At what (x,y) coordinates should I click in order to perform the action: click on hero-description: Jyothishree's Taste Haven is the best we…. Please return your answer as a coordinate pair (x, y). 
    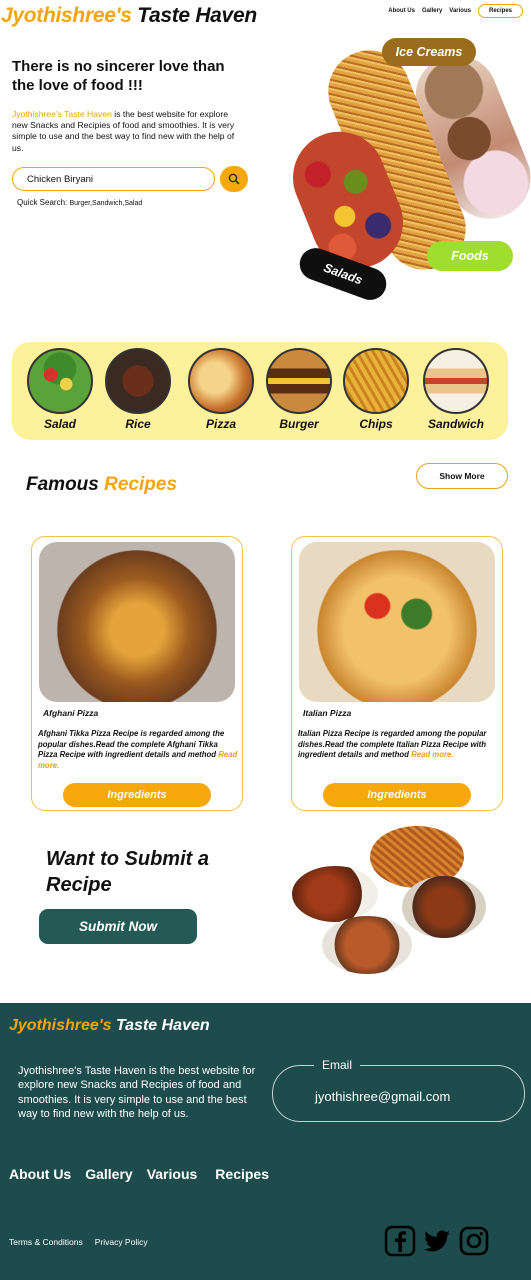
    Looking at the image, I should click on (124, 131).